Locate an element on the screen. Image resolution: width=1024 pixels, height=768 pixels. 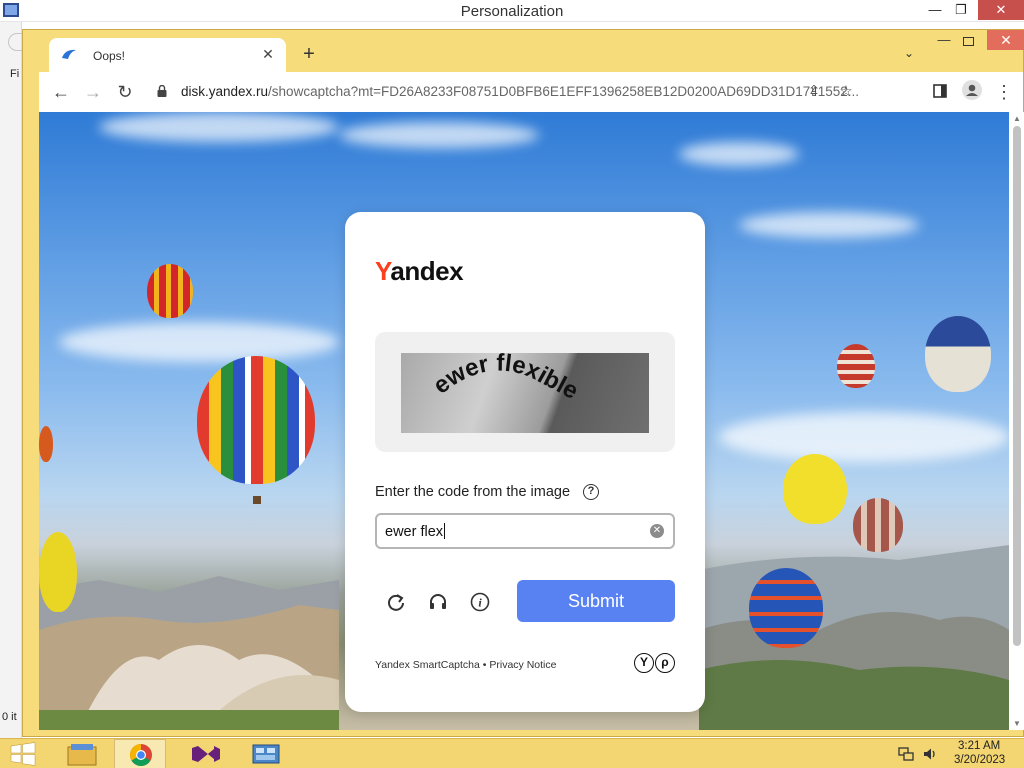
smartcaptcha-y-icon: Y is located at coordinates (644, 663).